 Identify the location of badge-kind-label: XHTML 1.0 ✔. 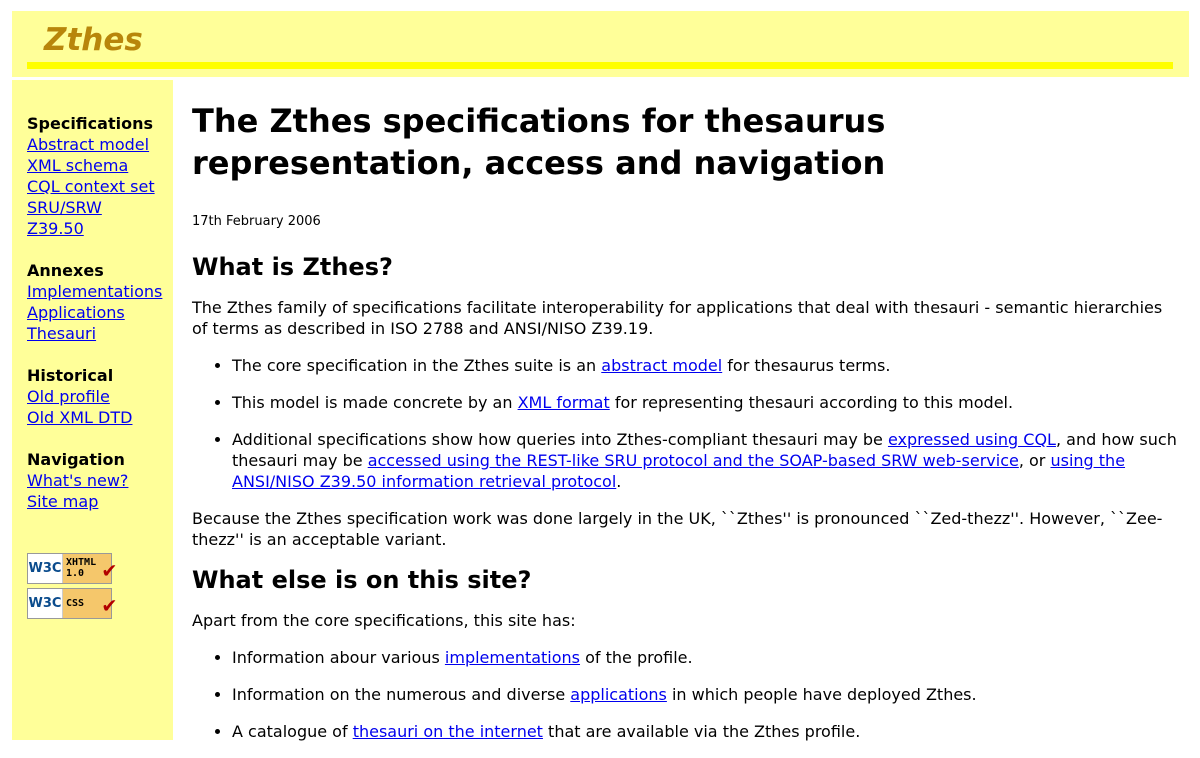
(89, 568).